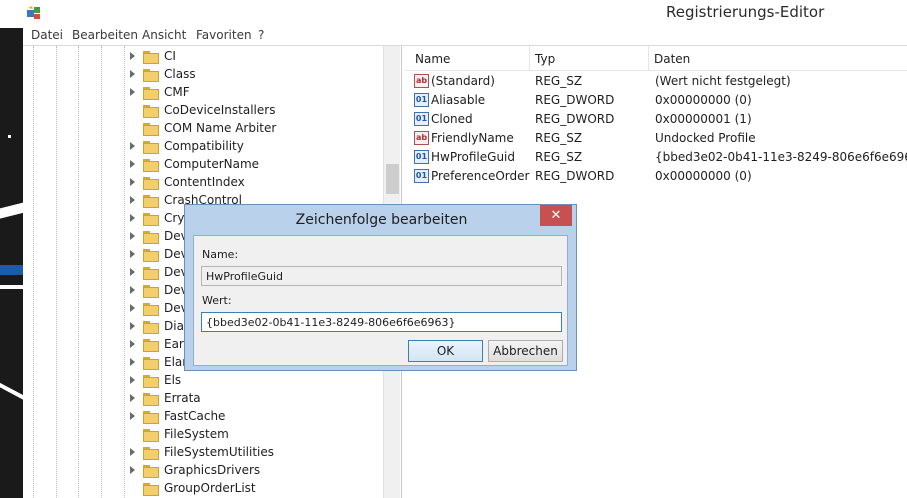 The width and height of the screenshot is (907, 498). Describe the element at coordinates (203, 75) in the screenshot. I see `tree-item: Class` at that location.